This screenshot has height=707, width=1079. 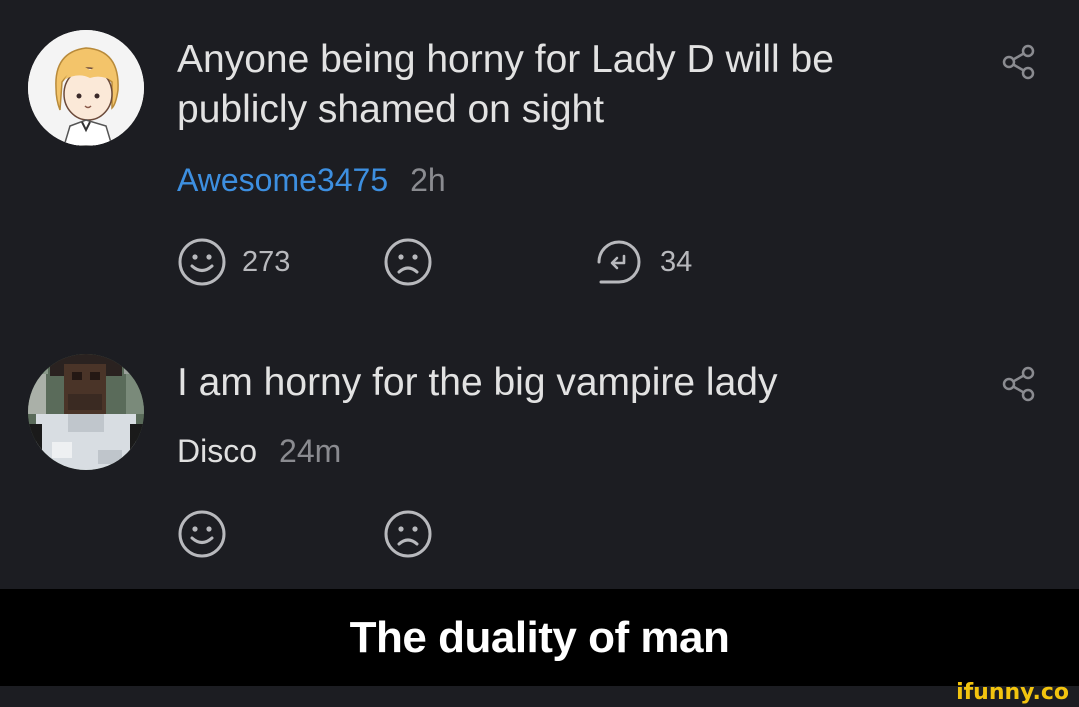 I want to click on pixelated-photo-avatar-image, so click(x=86, y=412).